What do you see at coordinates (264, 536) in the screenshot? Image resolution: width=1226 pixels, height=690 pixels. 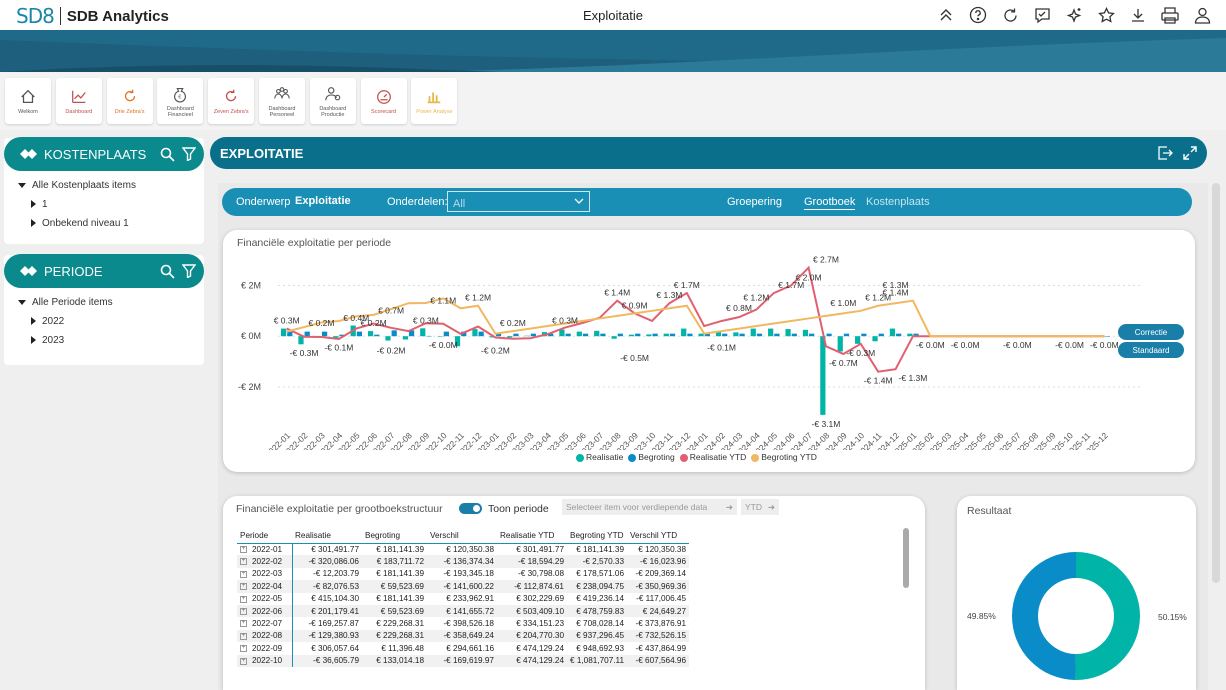 I see `column-header: Periode` at bounding box center [264, 536].